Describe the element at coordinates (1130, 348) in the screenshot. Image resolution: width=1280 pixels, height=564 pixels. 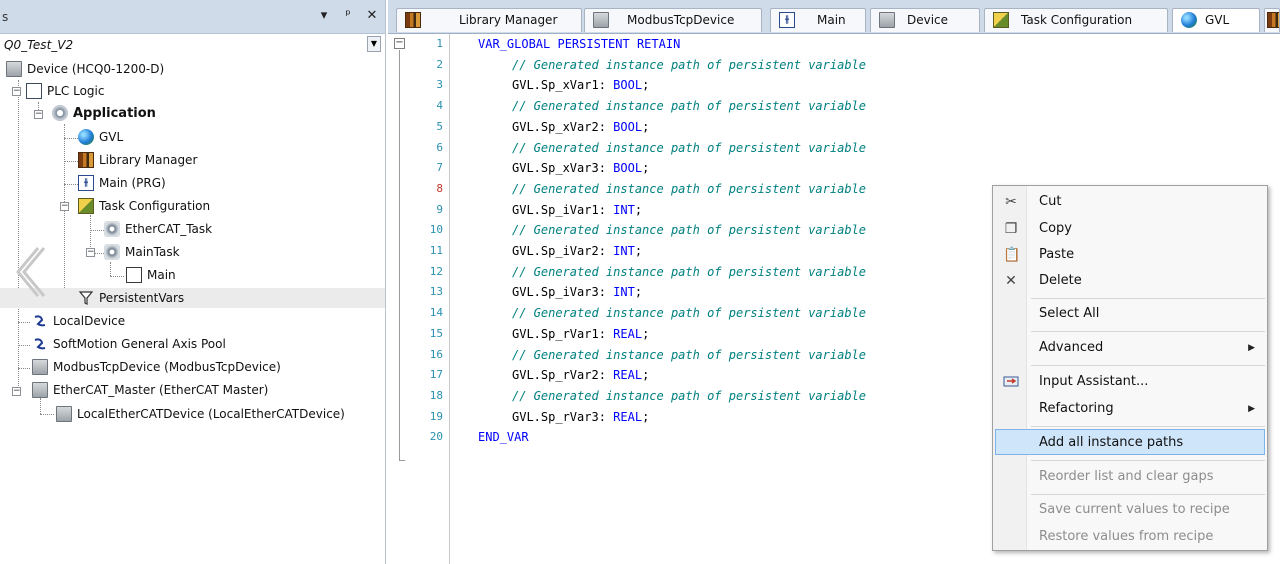
I see `menu-item-advanced: Advanced ▶` at that location.